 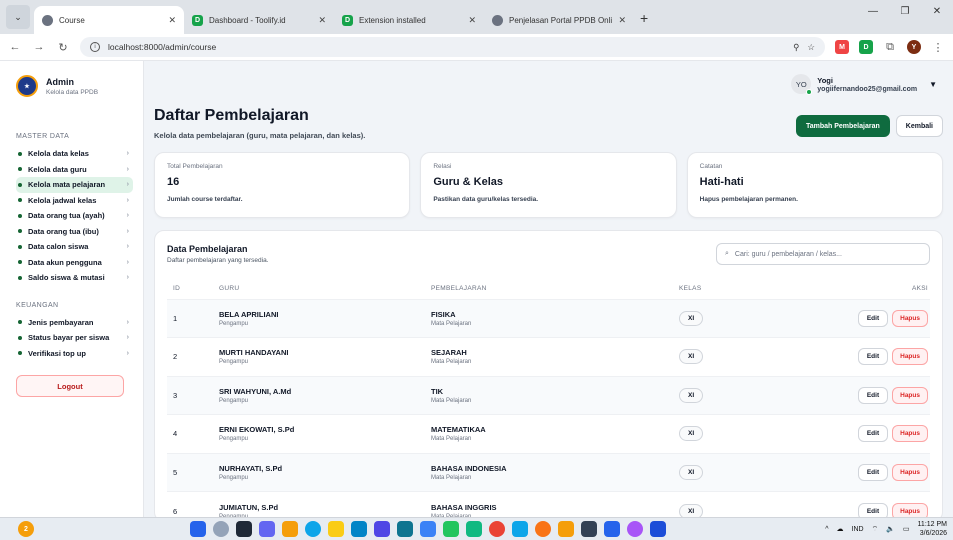 I want to click on volume-icon: 🔈, so click(x=890, y=529).